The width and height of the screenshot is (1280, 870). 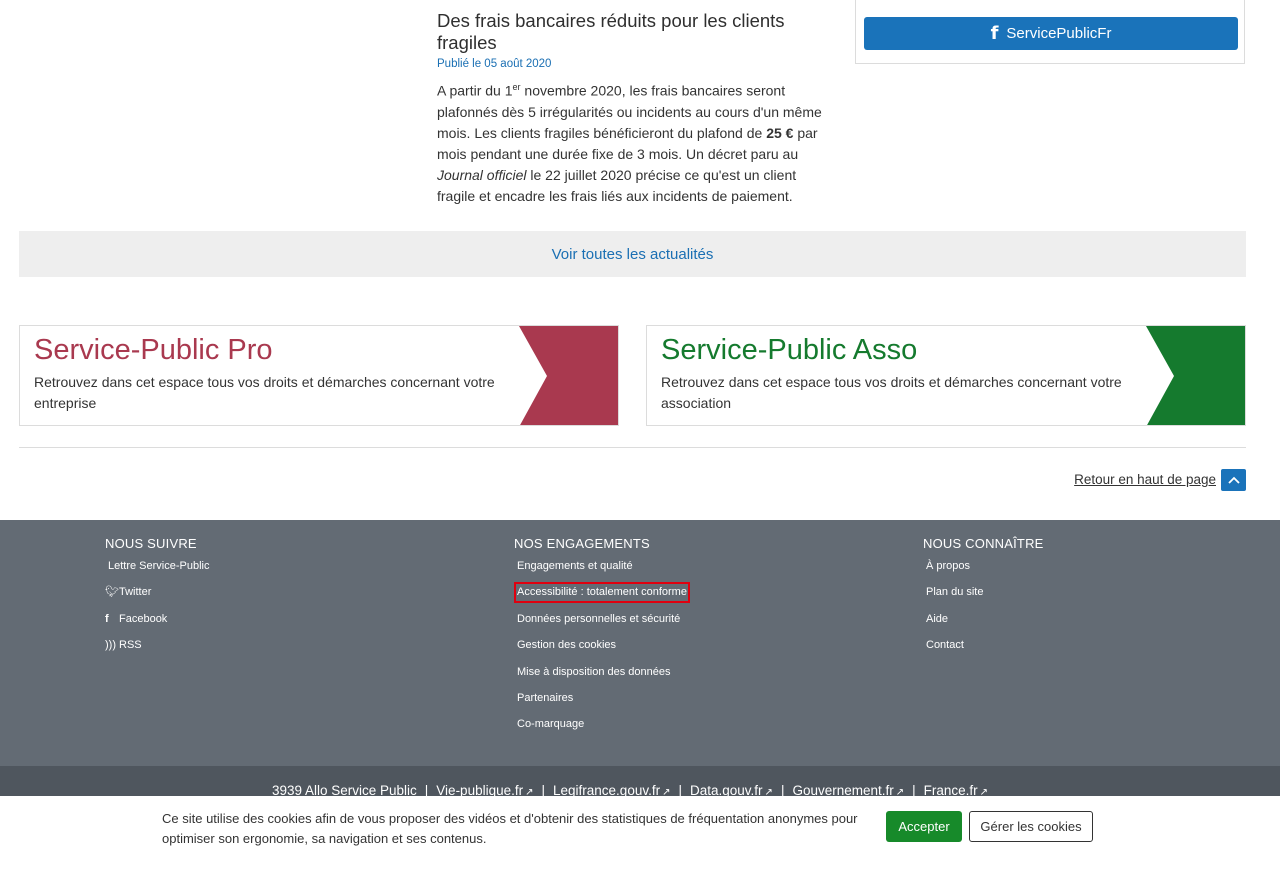 I want to click on promo-pro-chevron-icon, so click(x=568, y=375).